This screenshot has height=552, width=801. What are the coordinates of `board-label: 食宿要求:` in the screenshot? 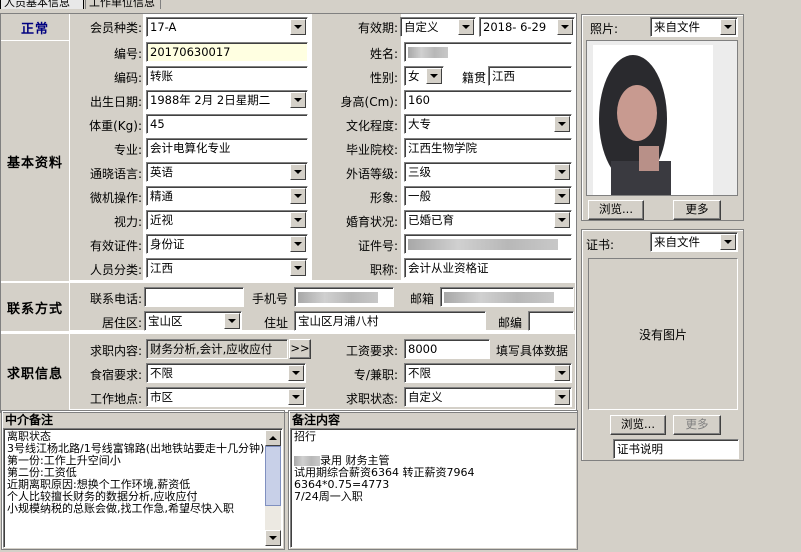 It's located at (115, 375).